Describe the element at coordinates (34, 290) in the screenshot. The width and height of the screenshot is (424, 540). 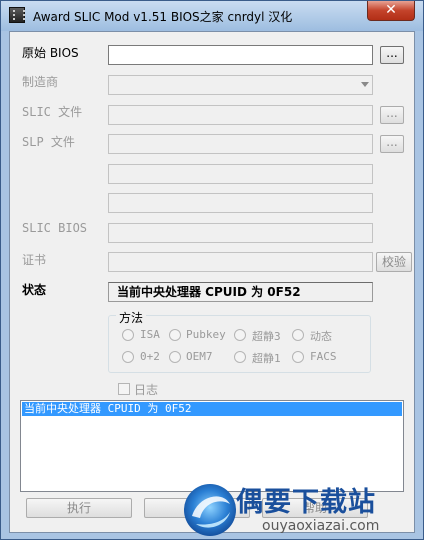
I see `status-label: 状态` at that location.